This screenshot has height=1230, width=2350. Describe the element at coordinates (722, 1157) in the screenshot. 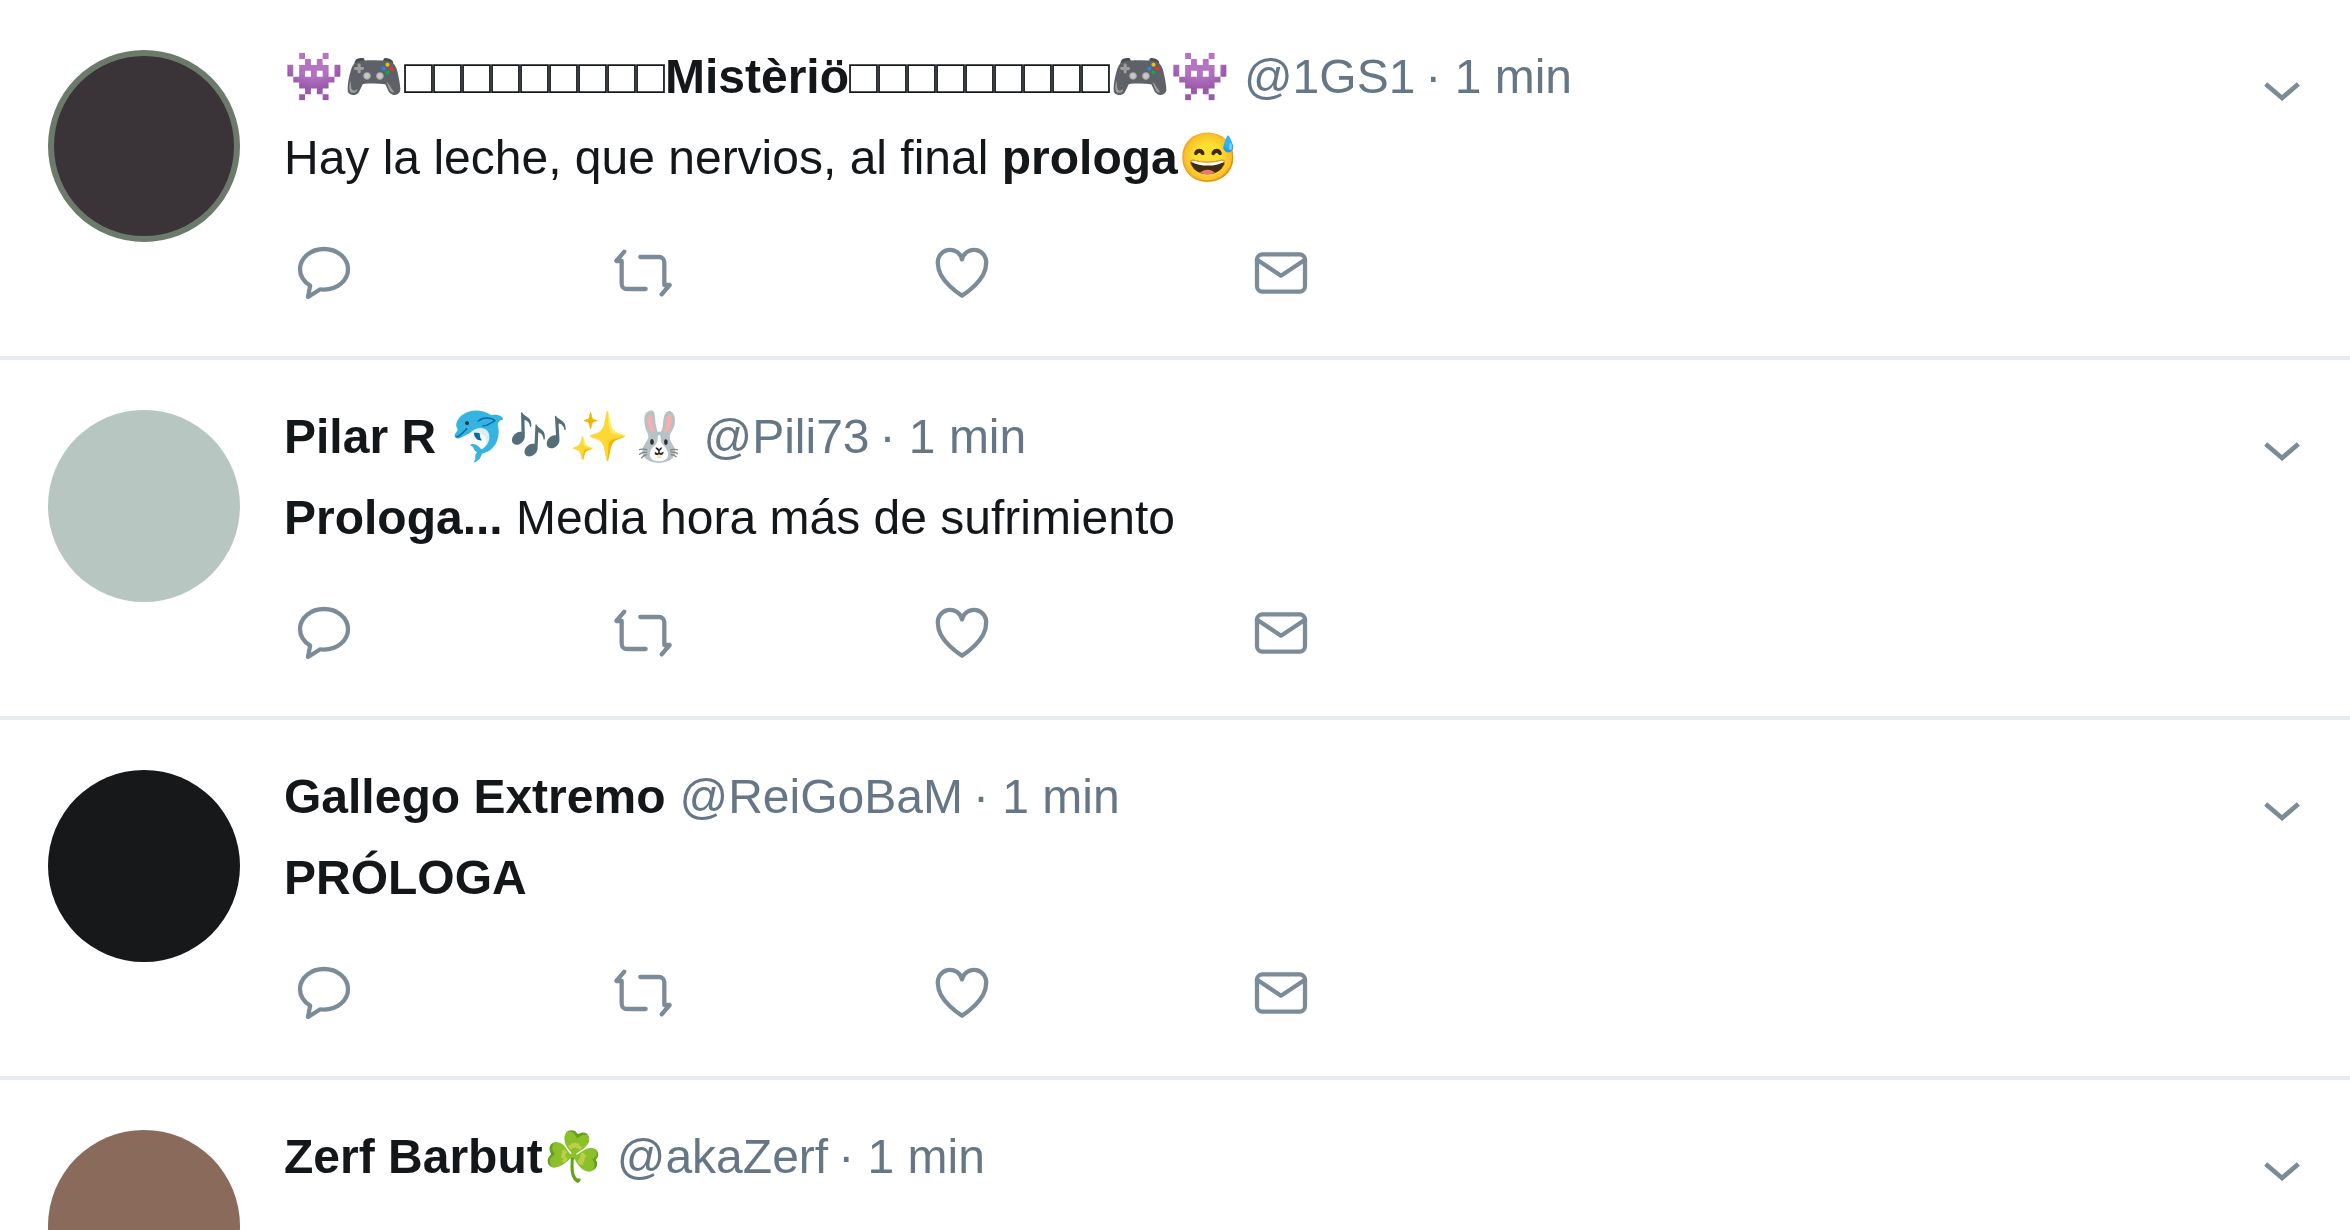

I see `user-handle: @akaZerf` at that location.